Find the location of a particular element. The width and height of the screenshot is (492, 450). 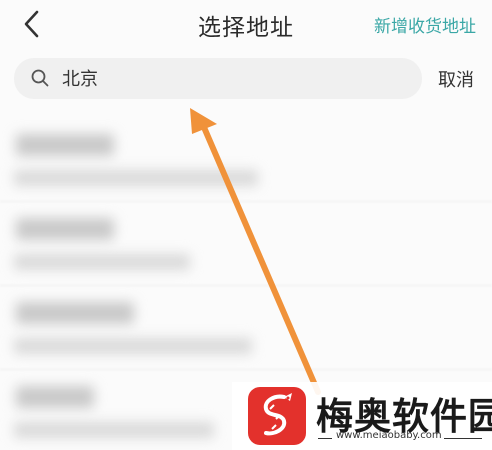

cancel-button: 取消 is located at coordinates (456, 79).